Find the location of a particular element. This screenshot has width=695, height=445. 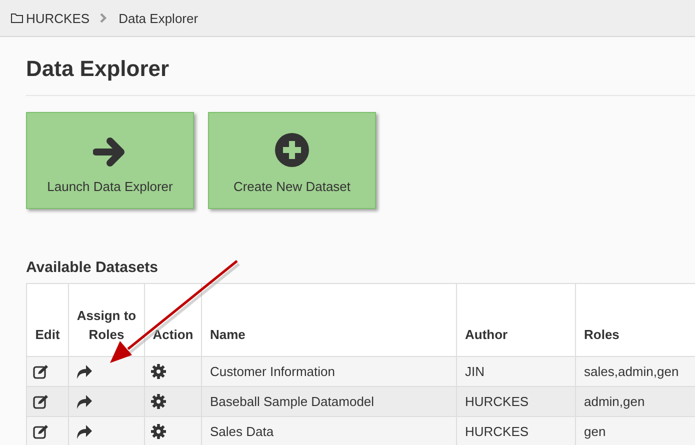

table-cell: gen is located at coordinates (595, 431).